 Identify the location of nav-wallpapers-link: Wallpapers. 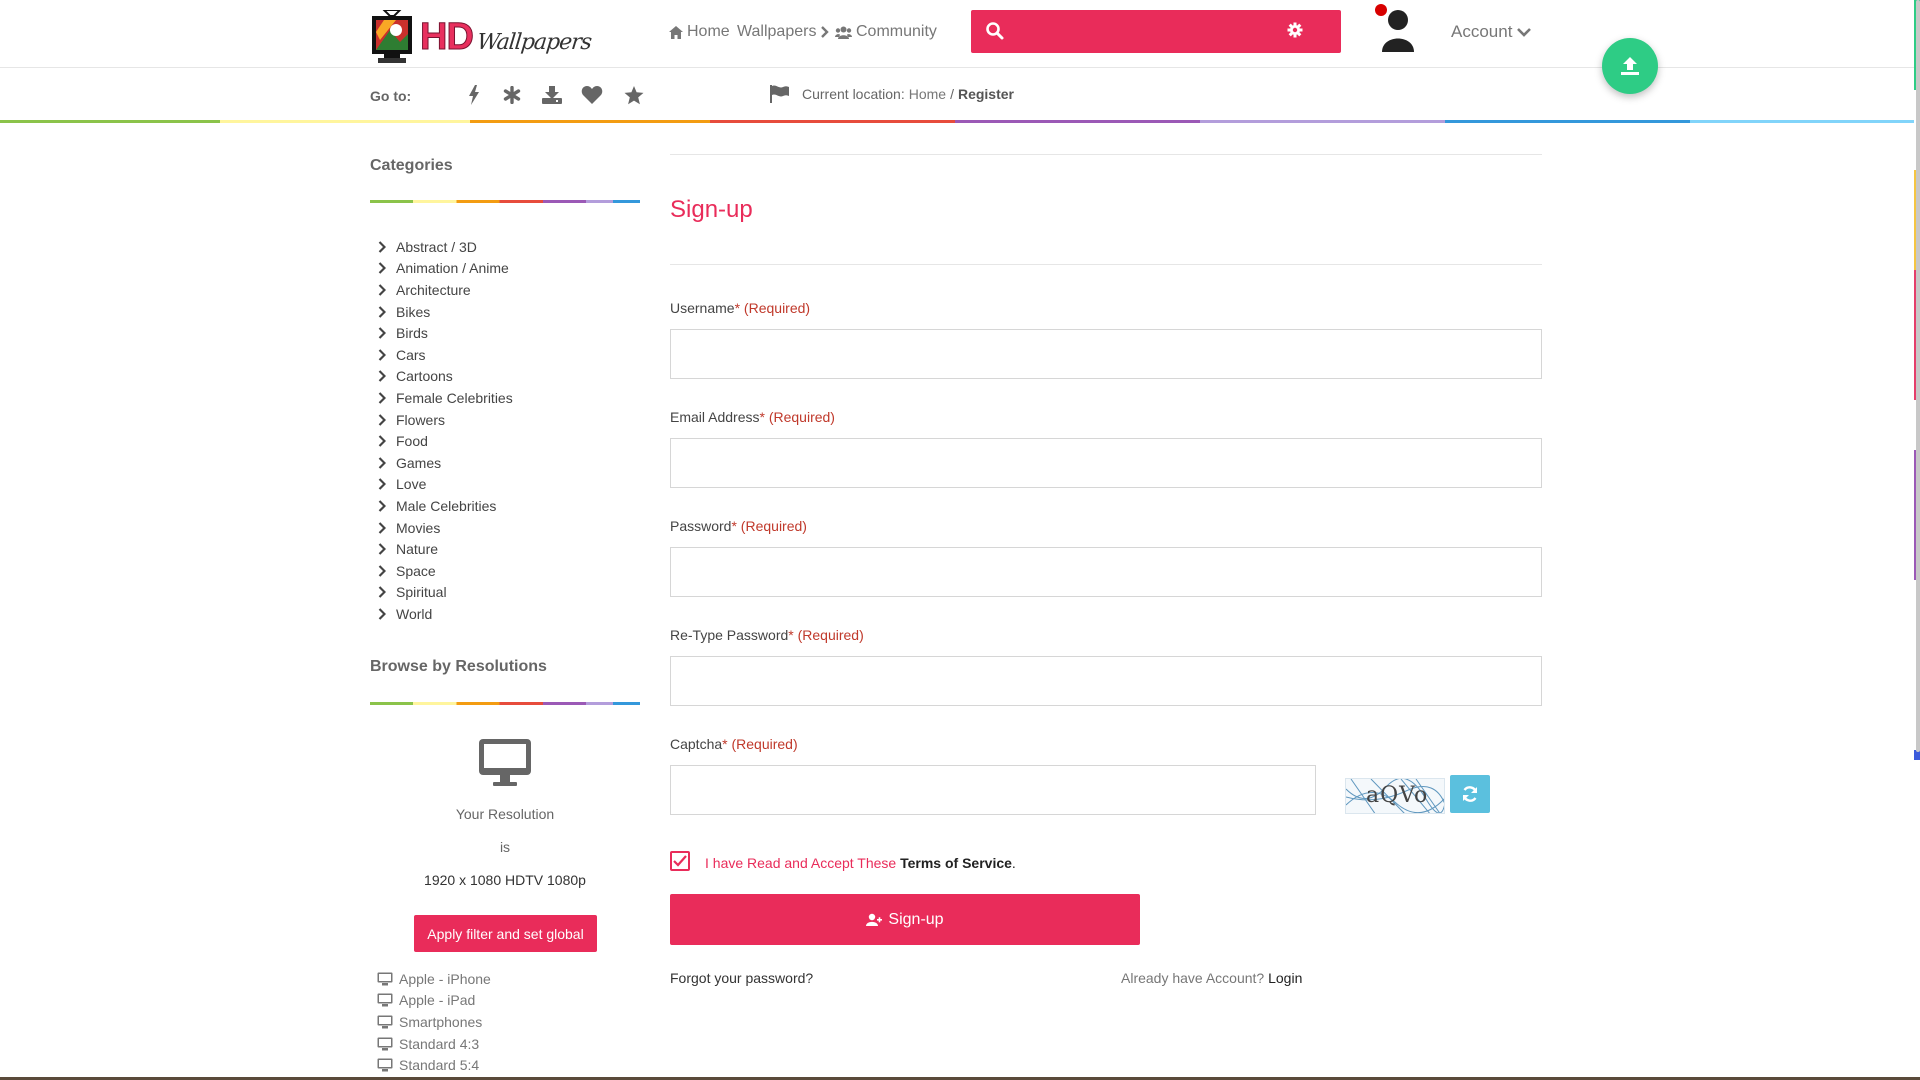
(785, 32).